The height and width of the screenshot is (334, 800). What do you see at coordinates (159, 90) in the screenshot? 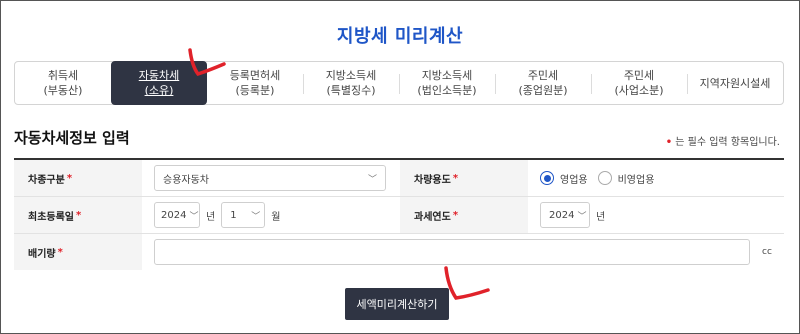
I see `tab-sublabel: (소유)` at bounding box center [159, 90].